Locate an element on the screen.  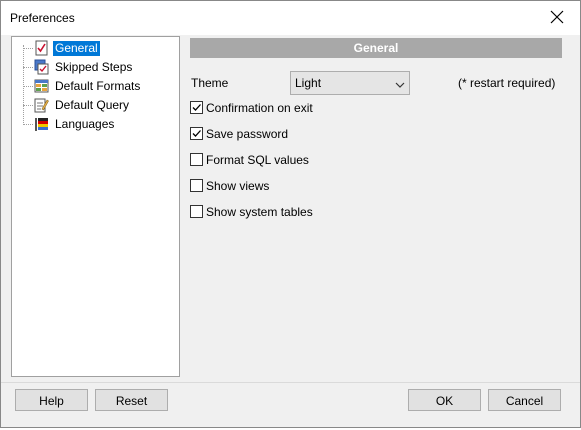
tree-item-default-formats: Default Formats is located at coordinates (95, 86).